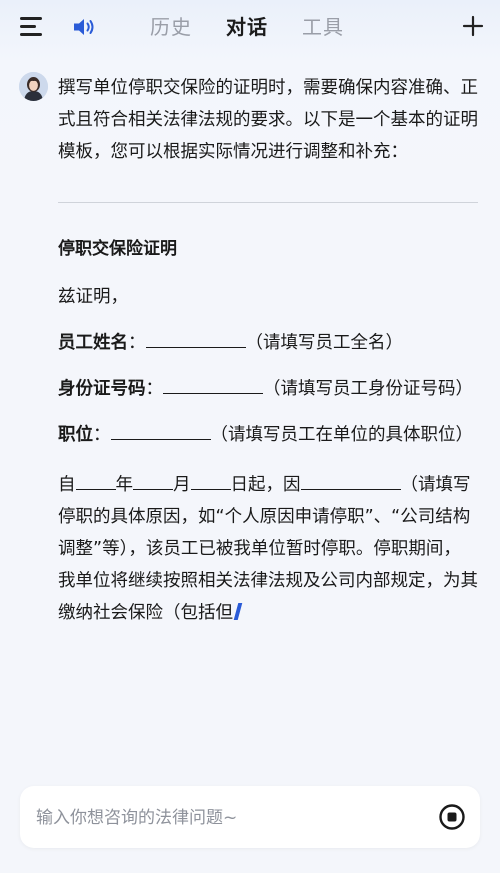 The width and height of the screenshot is (500, 873). Describe the element at coordinates (231, 818) in the screenshot. I see `question-input` at that location.